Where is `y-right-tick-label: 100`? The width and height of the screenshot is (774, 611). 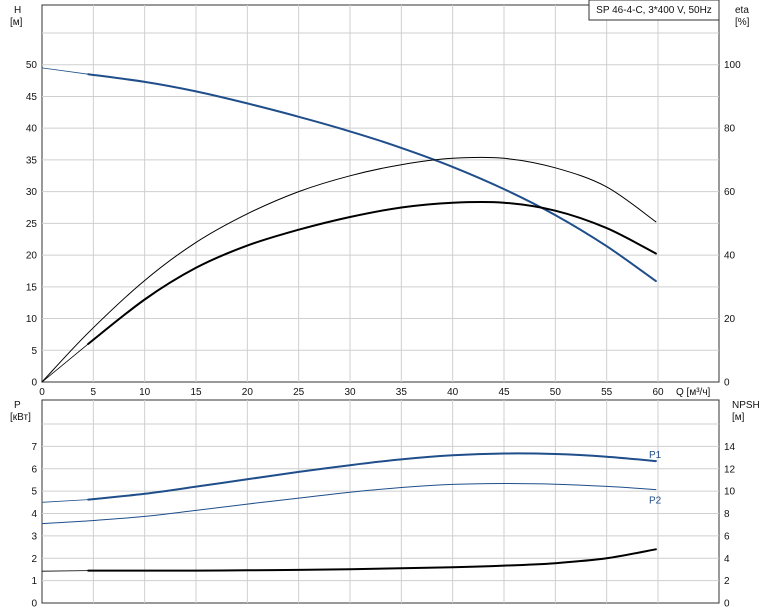
y-right-tick-label: 100 is located at coordinates (732, 65).